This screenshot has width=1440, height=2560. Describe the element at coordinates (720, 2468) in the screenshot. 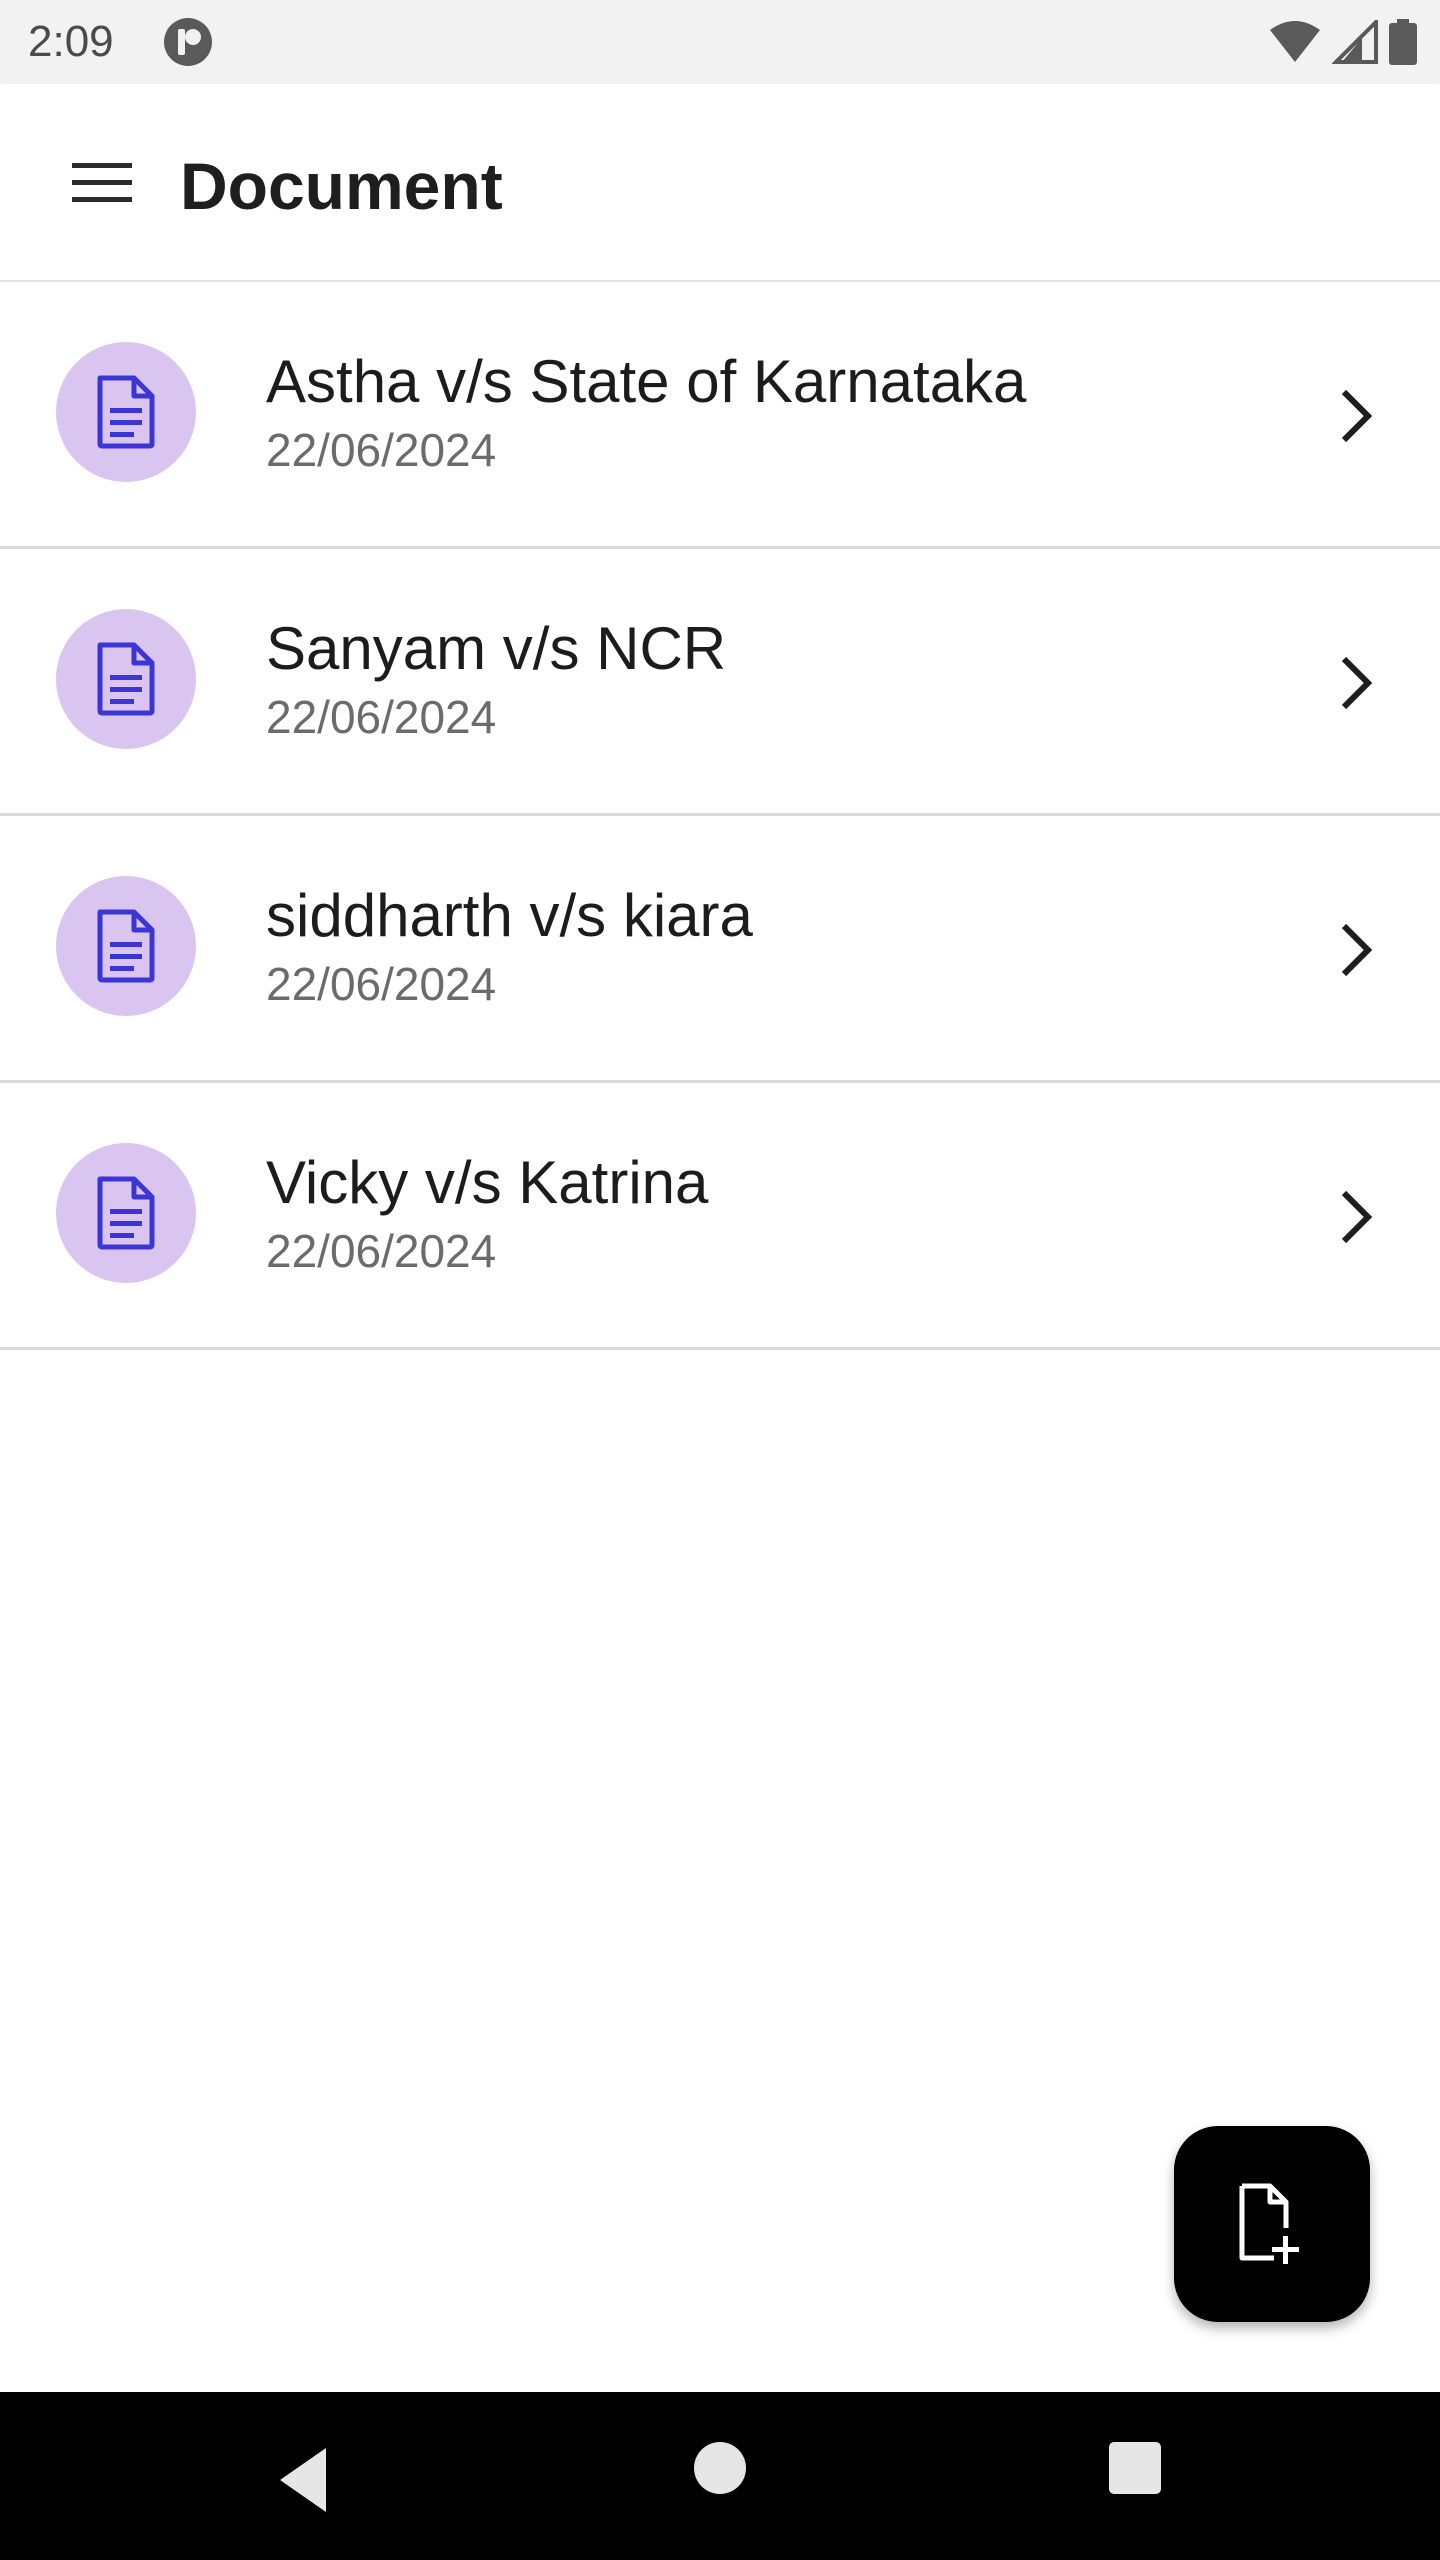

I see `home-icon` at that location.